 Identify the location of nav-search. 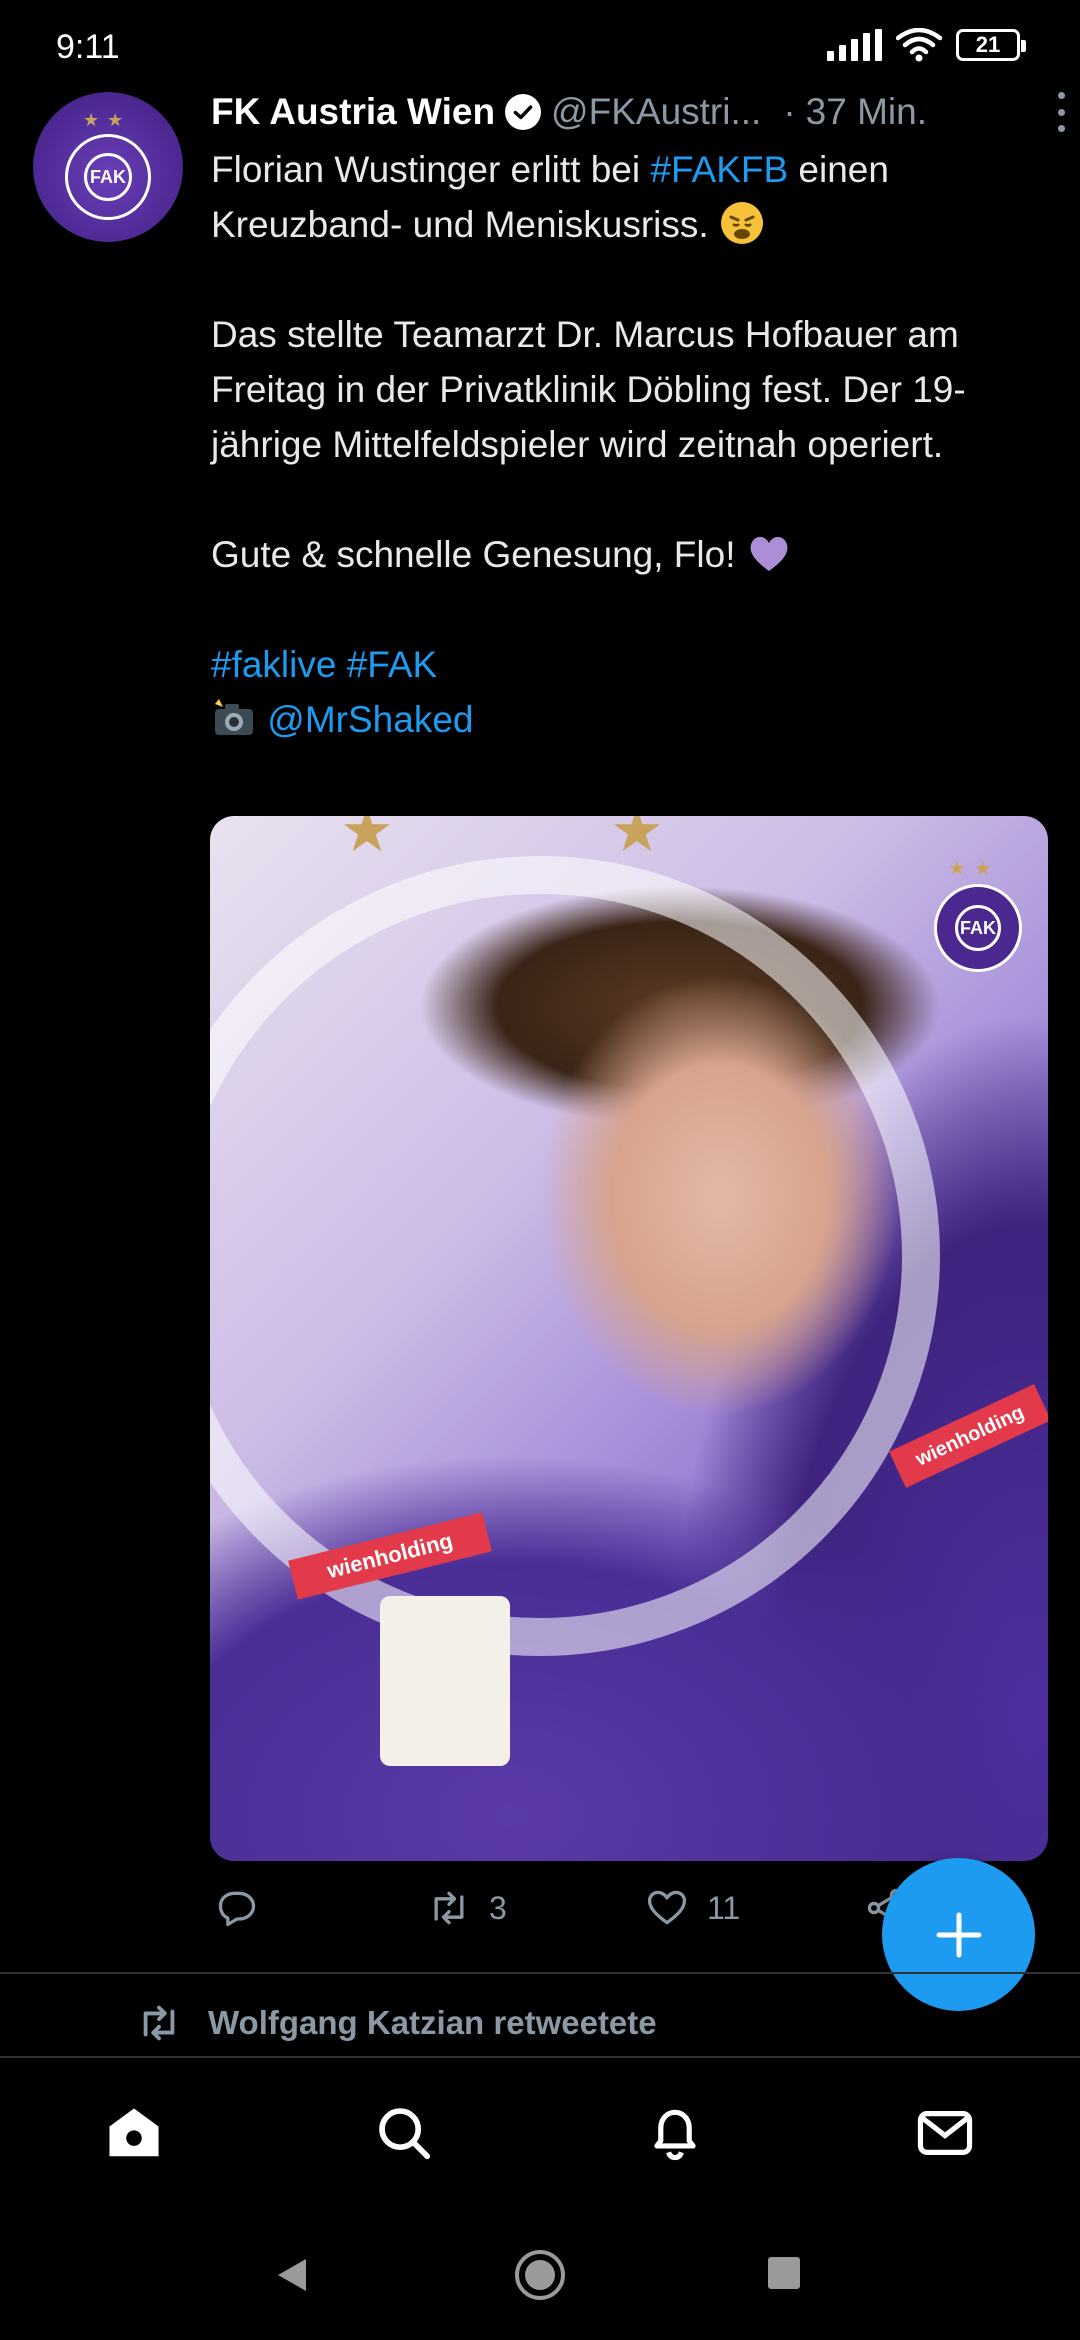
(404, 2133).